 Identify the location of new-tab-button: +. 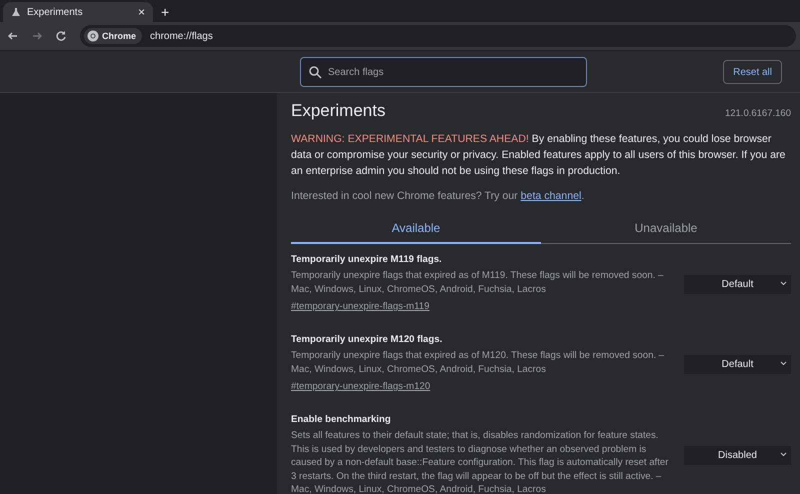
(165, 12).